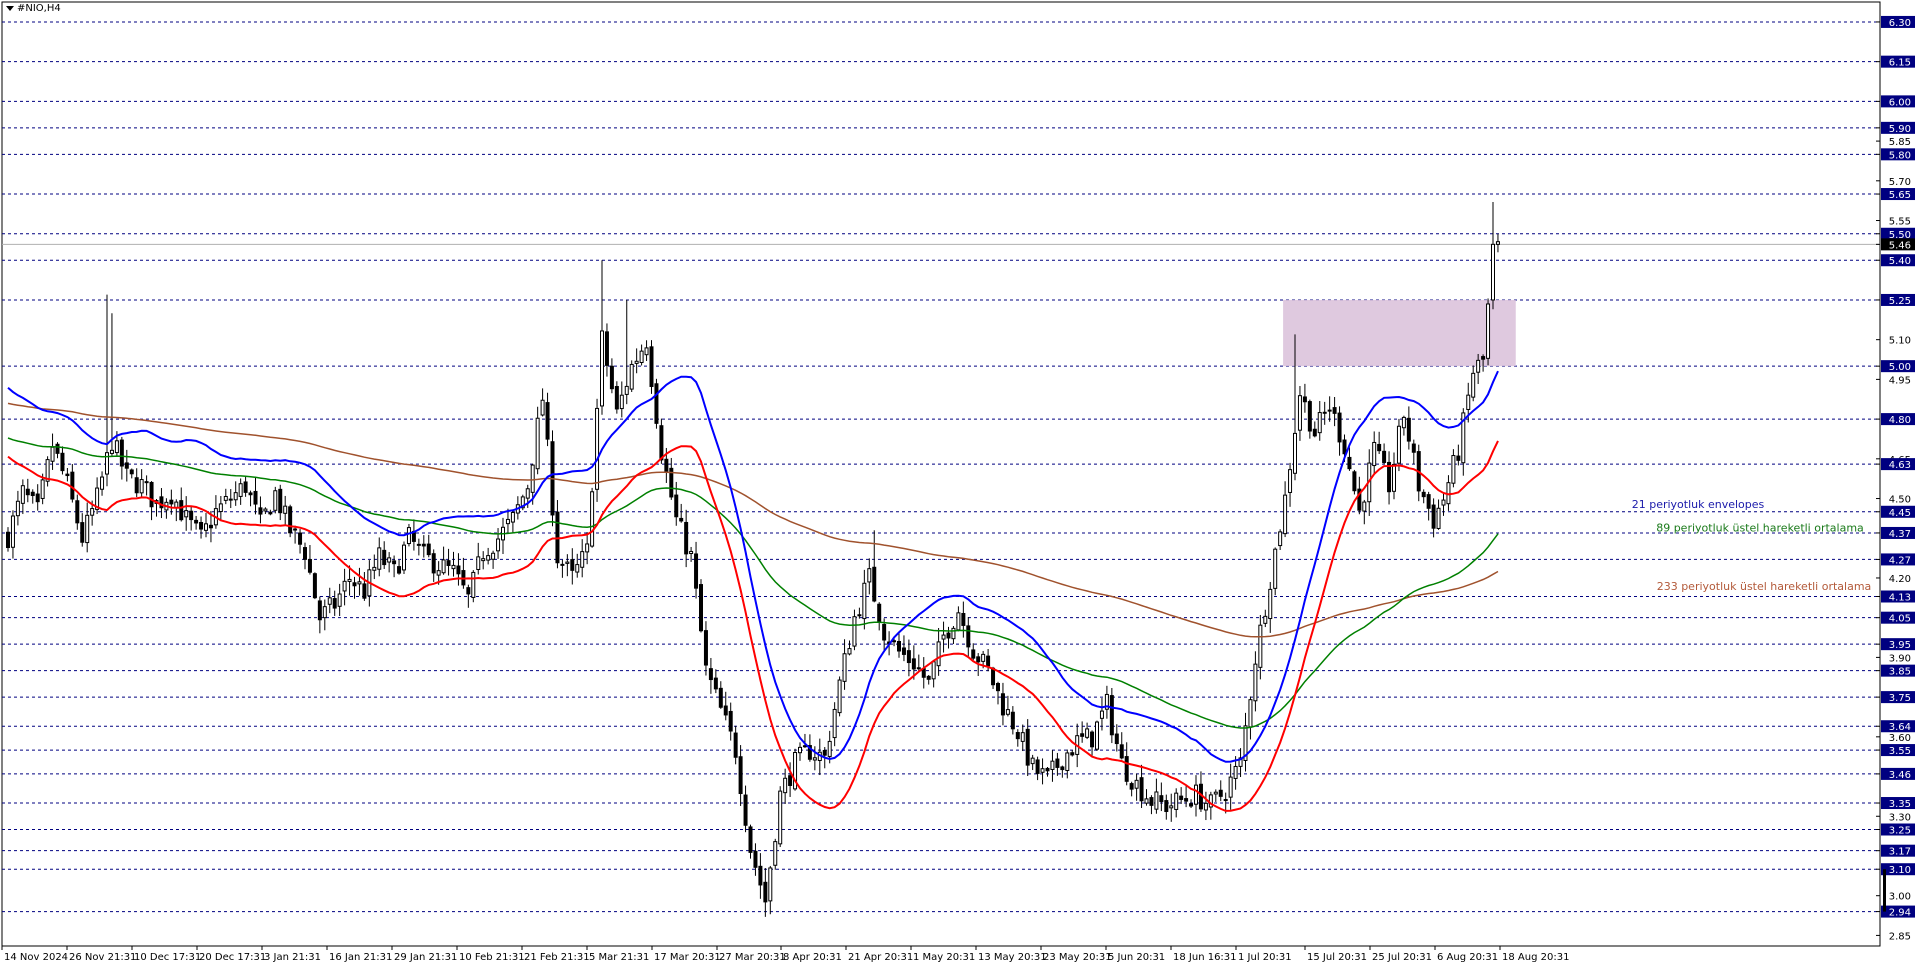 This screenshot has height=967, width=1916. I want to click on y-axis-label: 3.30, so click(1900, 817).